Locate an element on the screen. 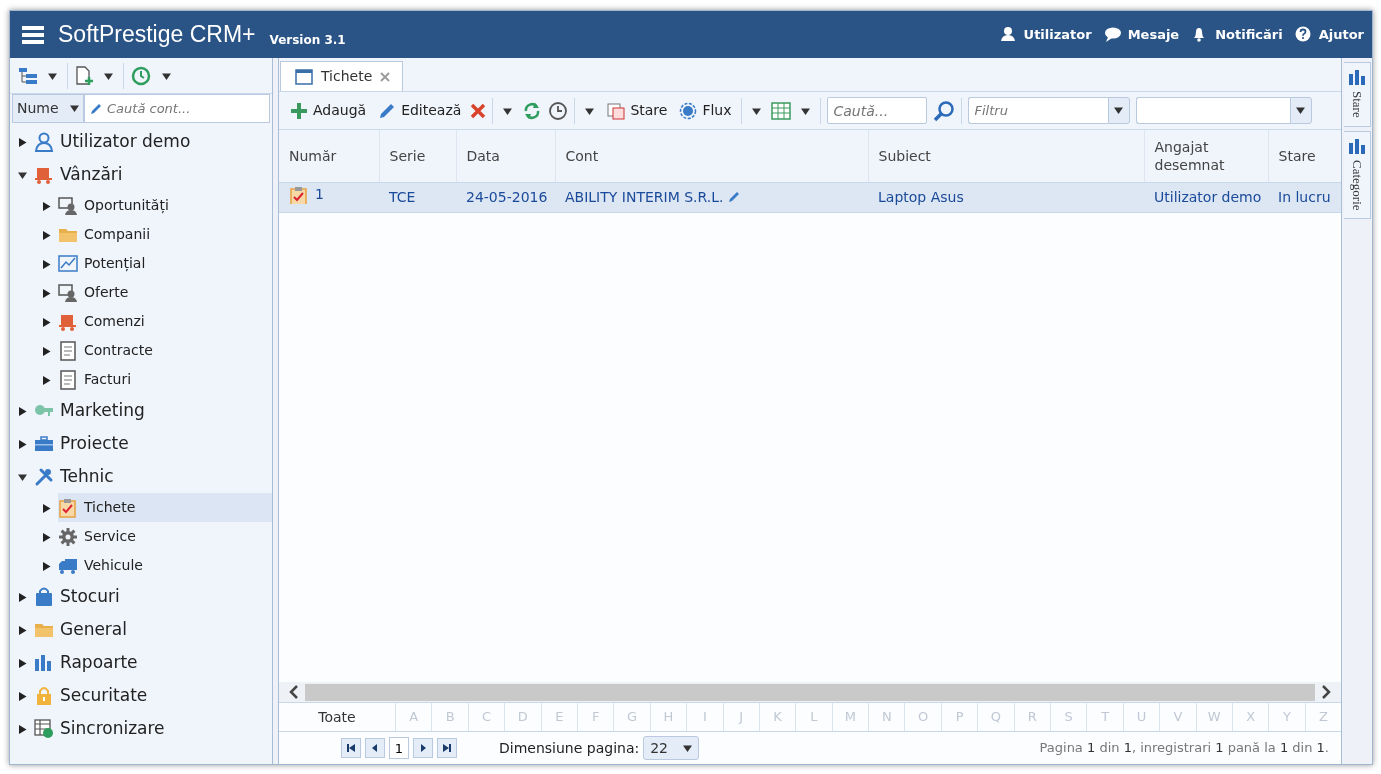 The height and width of the screenshot is (774, 1381). shopping-bag-icon is located at coordinates (44, 596).